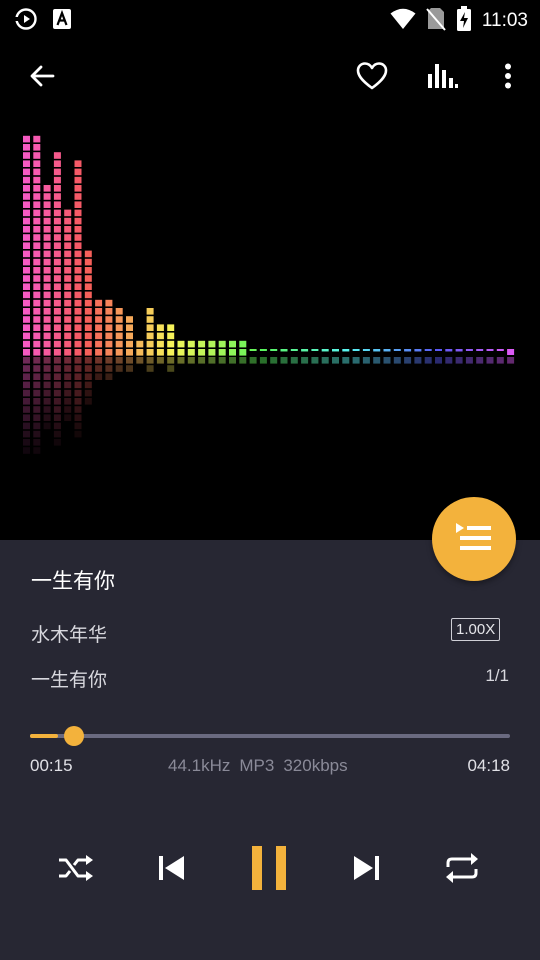  I want to click on more-vert-icon, so click(508, 78).